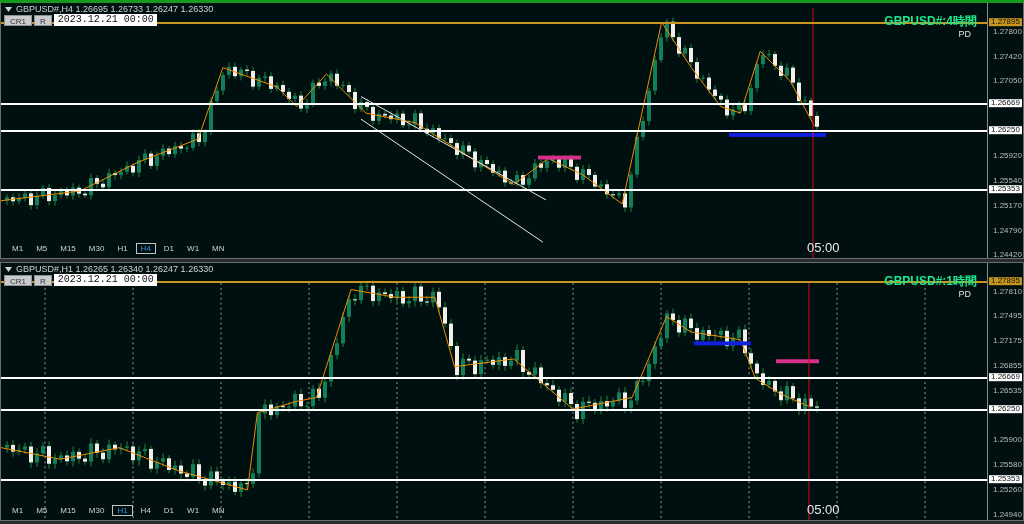  Describe the element at coordinates (1007, 514) in the screenshot. I see `price-tick: 1.24940` at that location.